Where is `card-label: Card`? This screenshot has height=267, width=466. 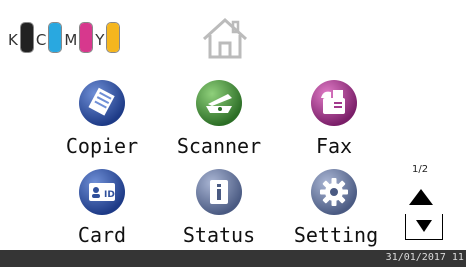
card-label: Card is located at coordinates (102, 235).